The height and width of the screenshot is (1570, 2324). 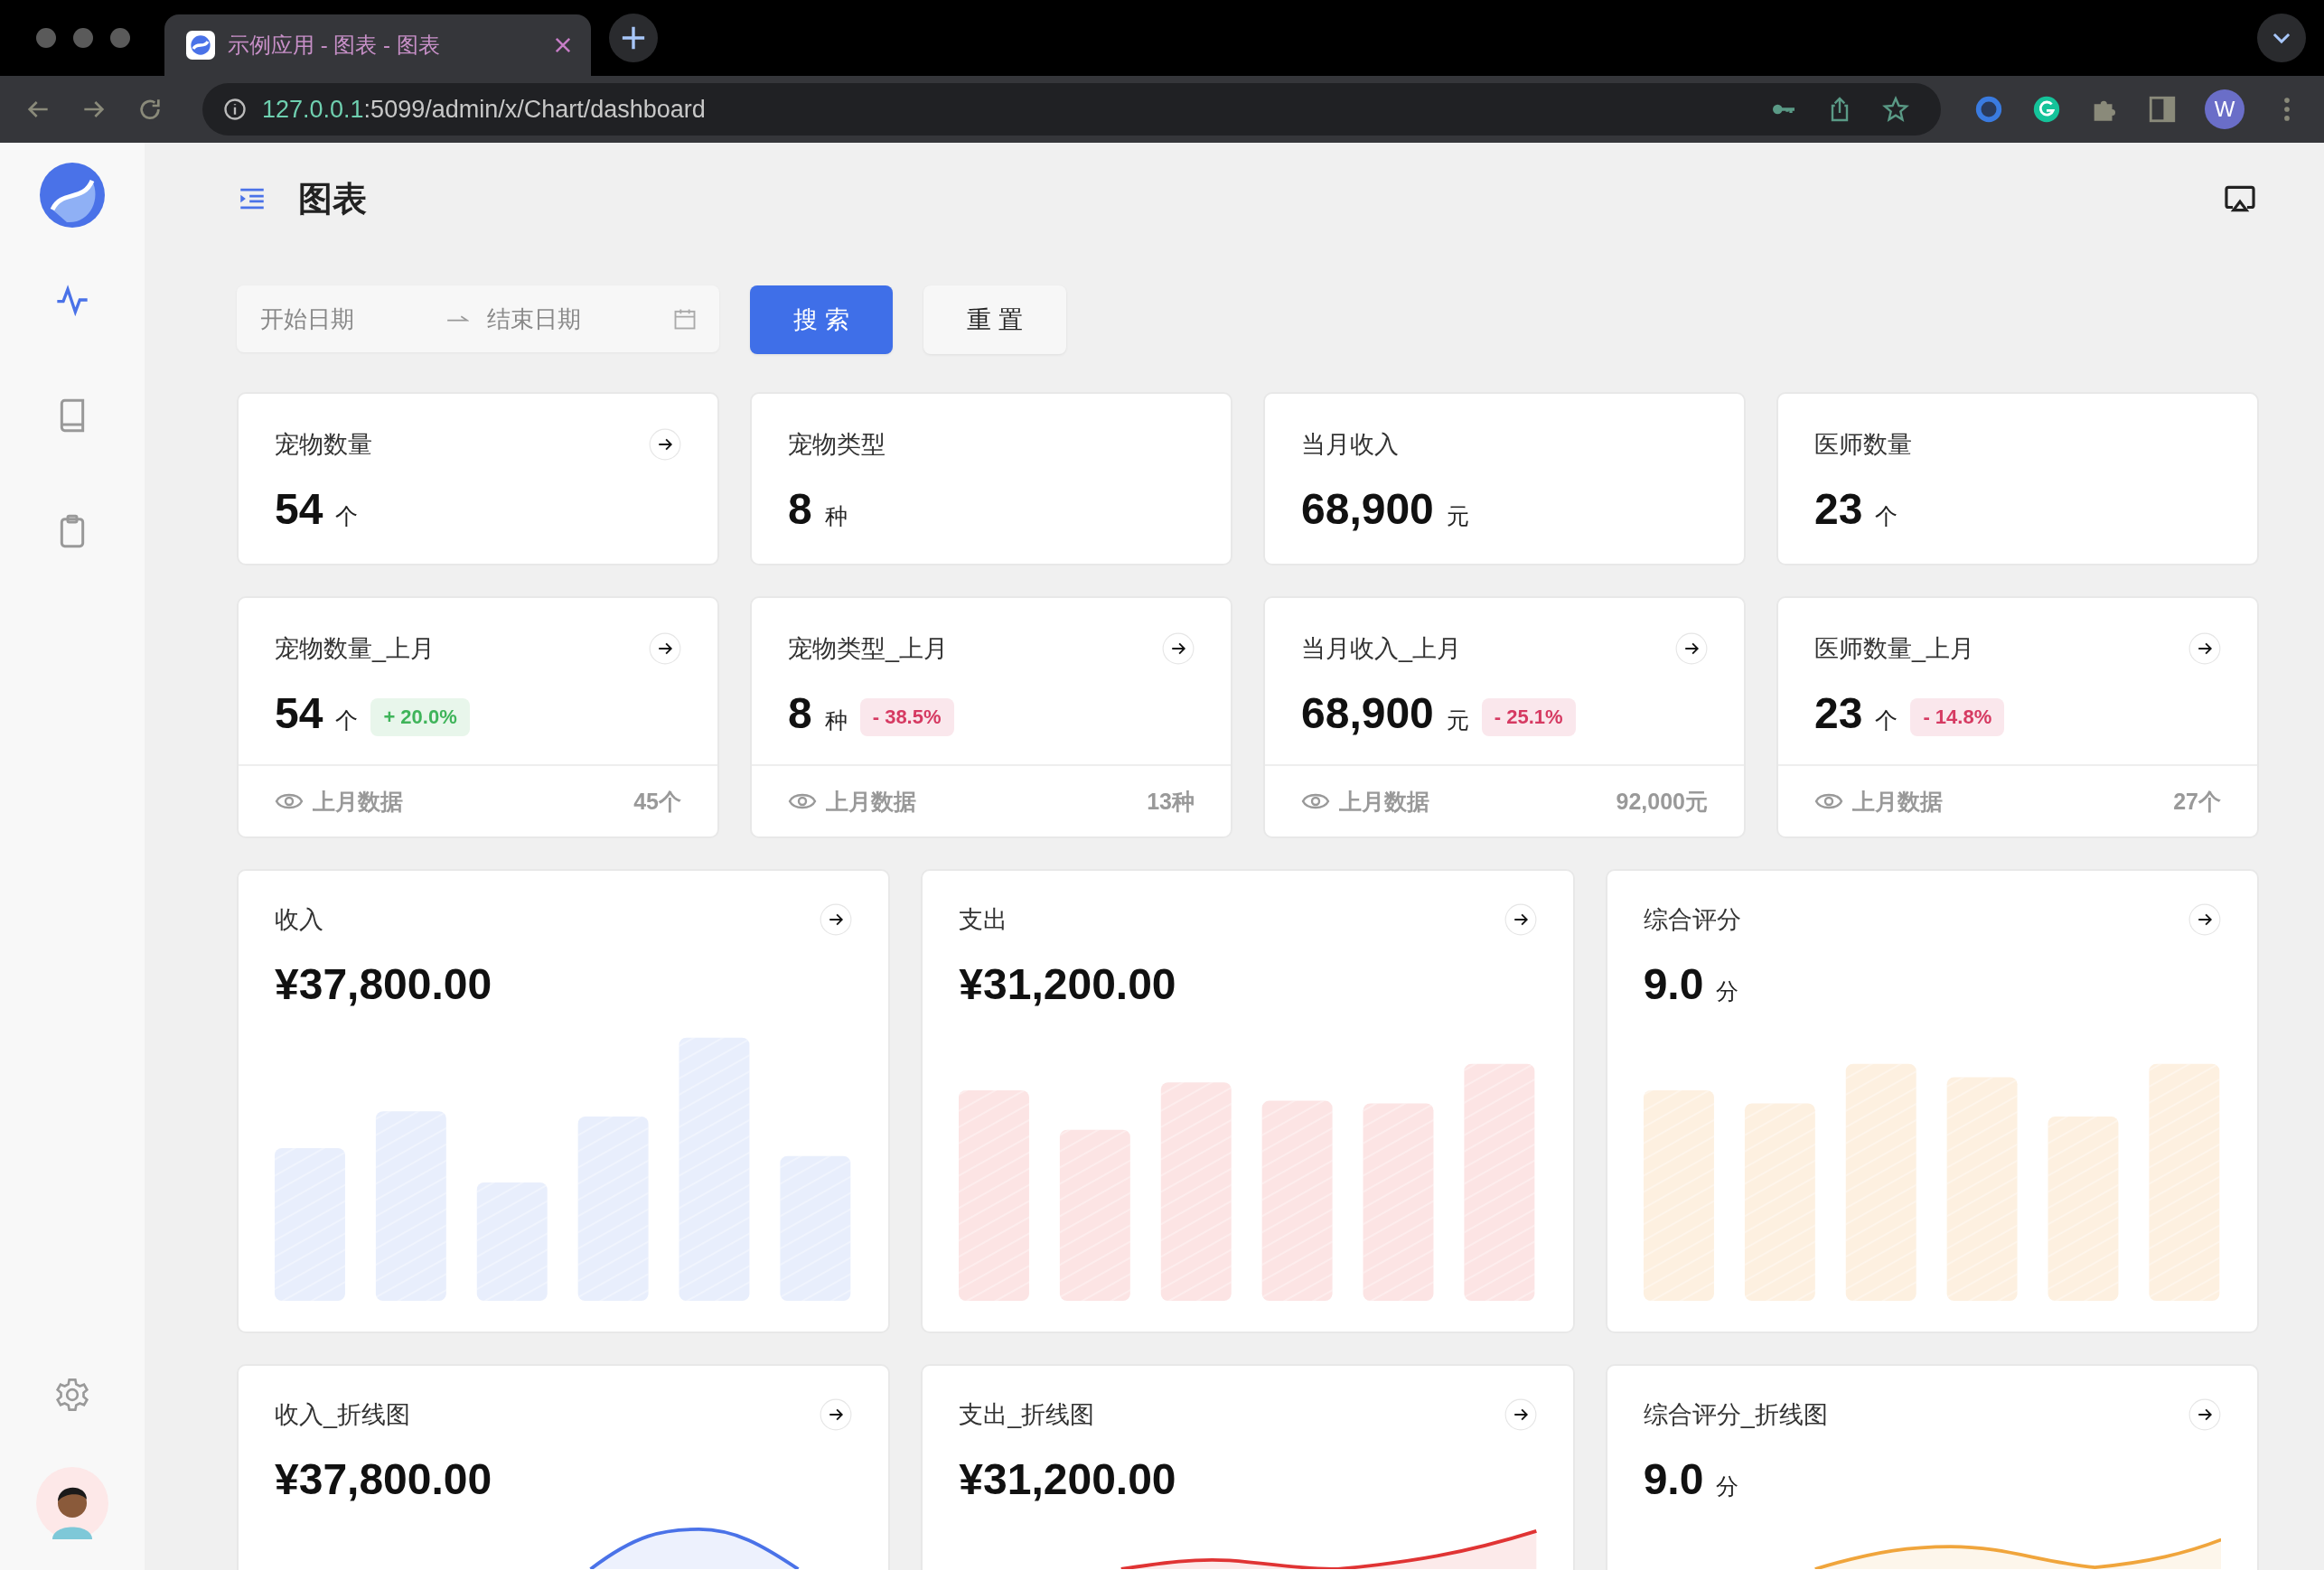 What do you see at coordinates (994, 319) in the screenshot?
I see `reset-button: 重 置` at bounding box center [994, 319].